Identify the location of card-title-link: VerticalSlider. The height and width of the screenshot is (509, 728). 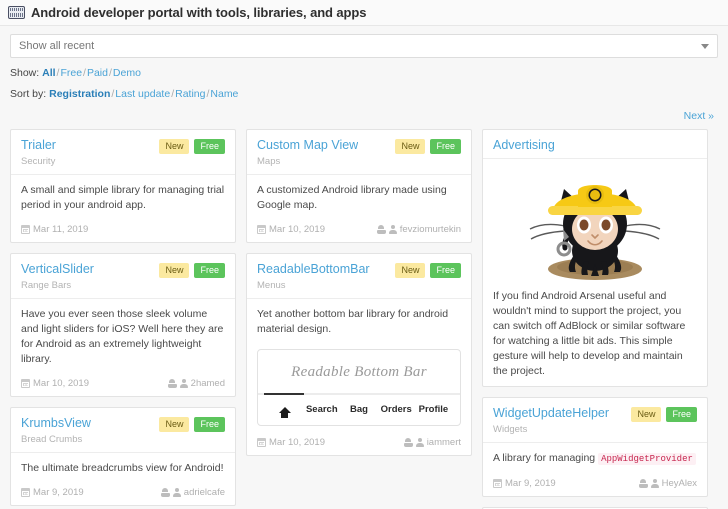
(57, 269).